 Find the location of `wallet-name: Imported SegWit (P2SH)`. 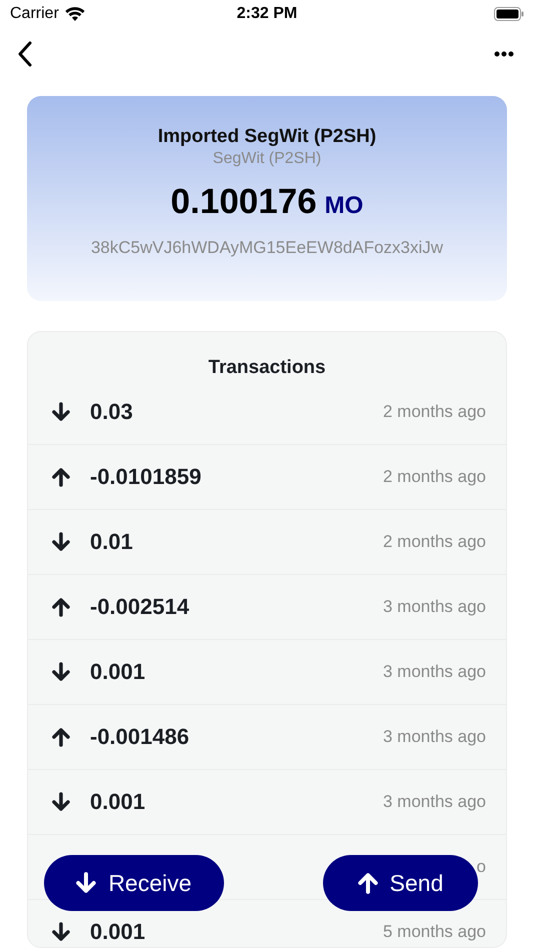

wallet-name: Imported SegWit (P2SH) is located at coordinates (267, 137).